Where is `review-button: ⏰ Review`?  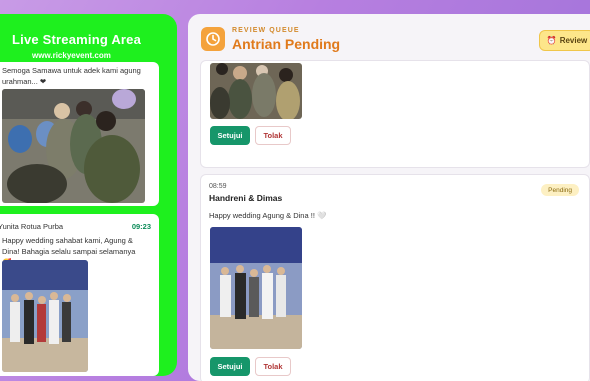 review-button: ⏰ Review is located at coordinates (564, 40).